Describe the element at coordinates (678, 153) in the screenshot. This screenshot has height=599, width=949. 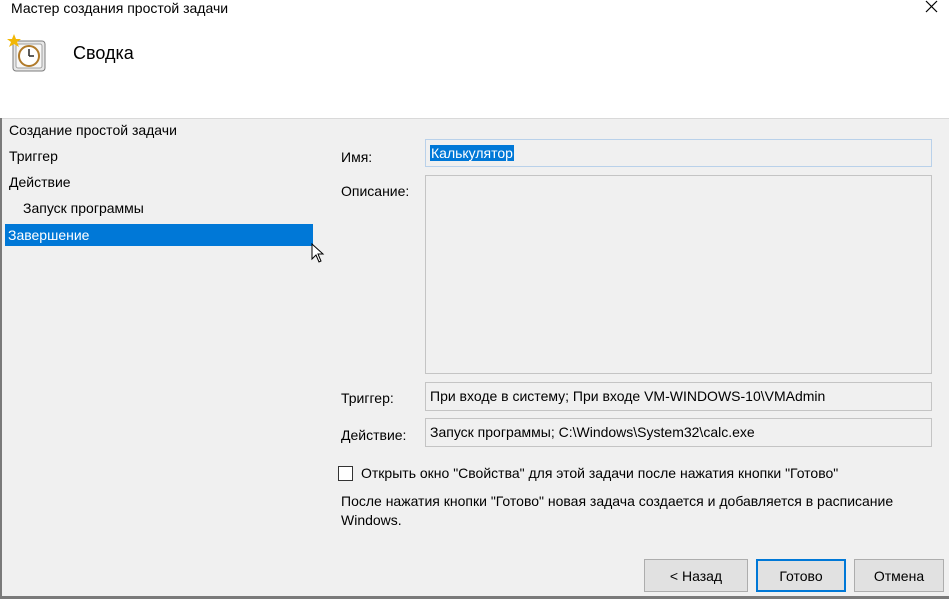
I see `name-field: Калькулятор` at that location.